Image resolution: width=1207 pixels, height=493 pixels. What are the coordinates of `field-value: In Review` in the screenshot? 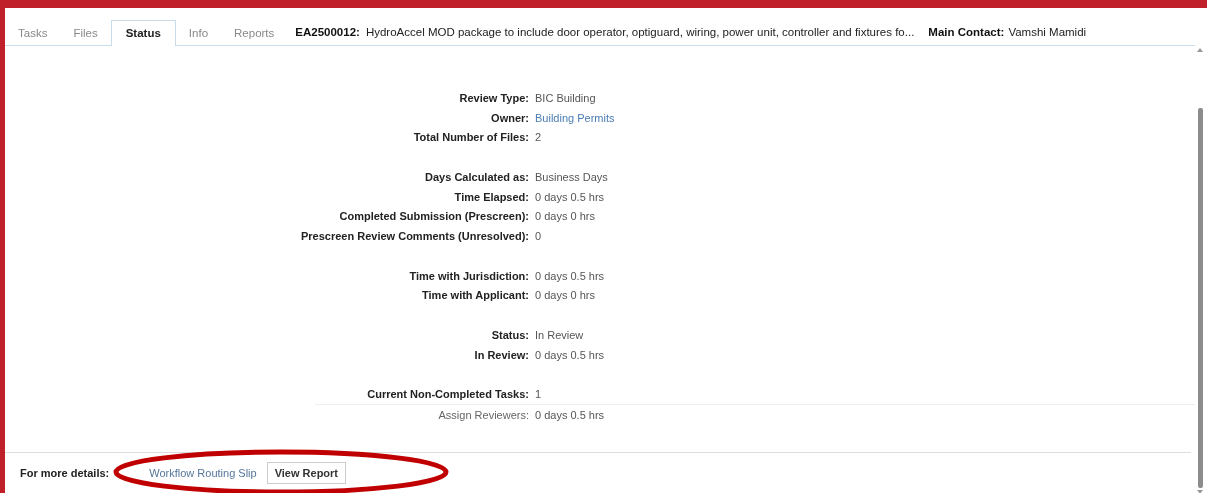 It's located at (560, 335).